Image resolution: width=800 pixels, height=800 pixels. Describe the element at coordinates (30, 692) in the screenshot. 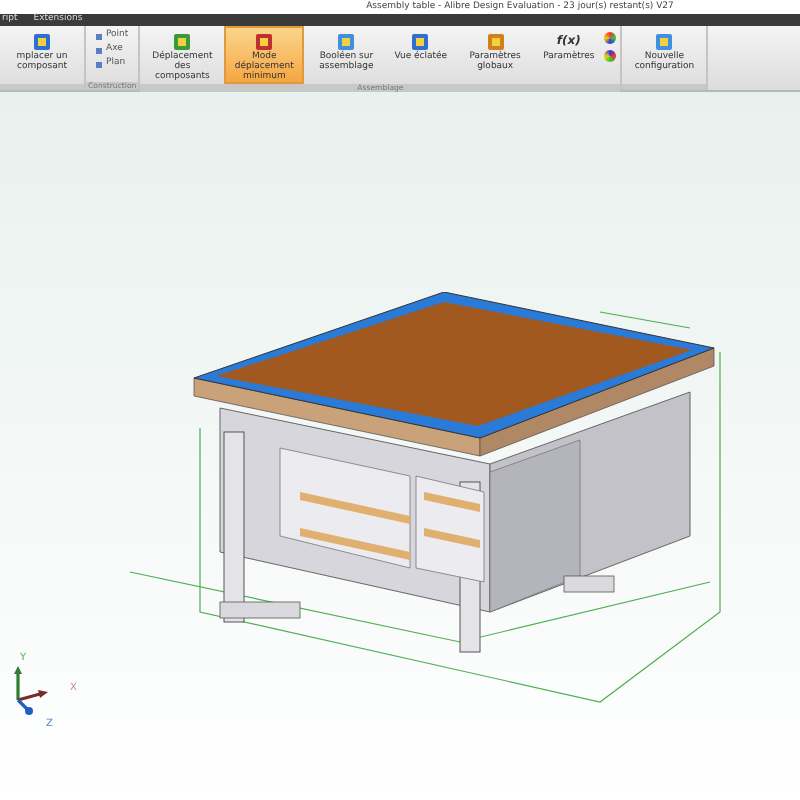

I see `axis-triad-icon` at that location.